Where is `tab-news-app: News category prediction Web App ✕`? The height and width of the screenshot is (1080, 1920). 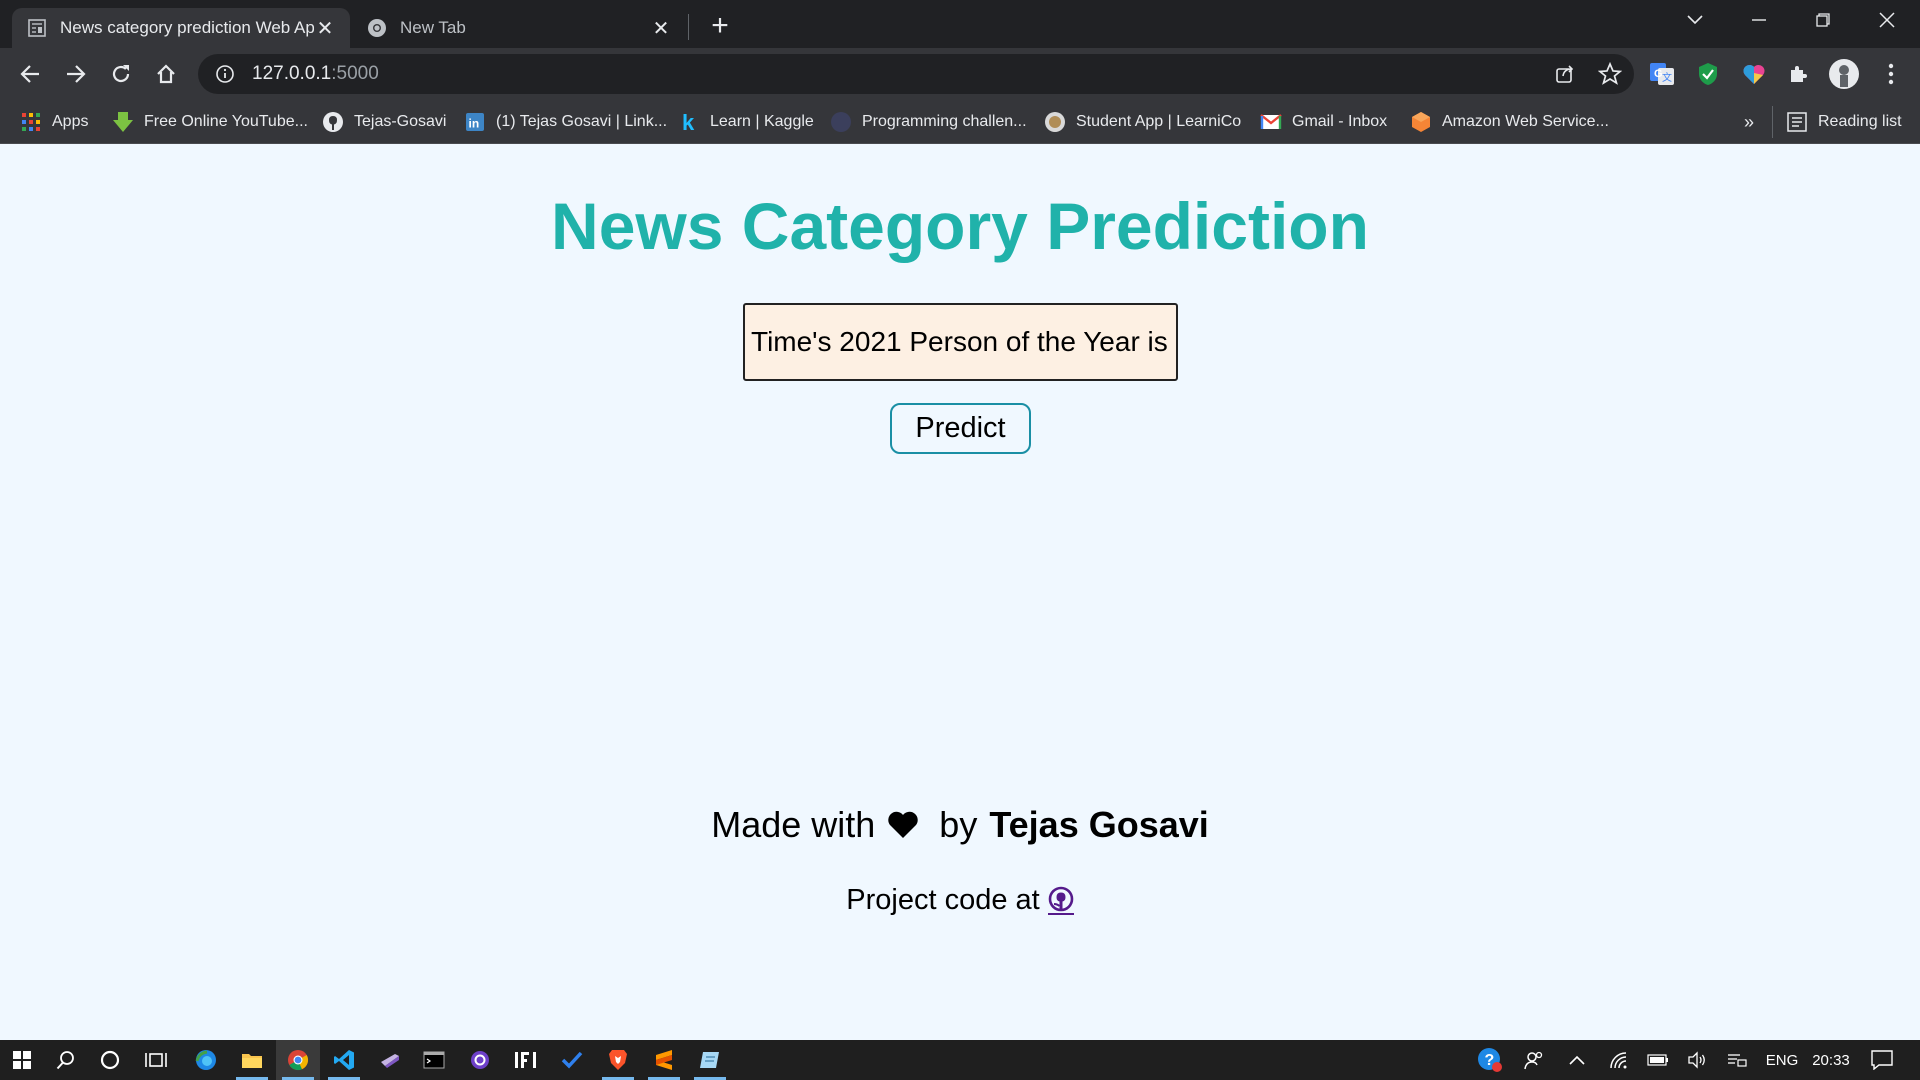
tab-news-app: News category prediction Web App ✕ is located at coordinates (181, 28).